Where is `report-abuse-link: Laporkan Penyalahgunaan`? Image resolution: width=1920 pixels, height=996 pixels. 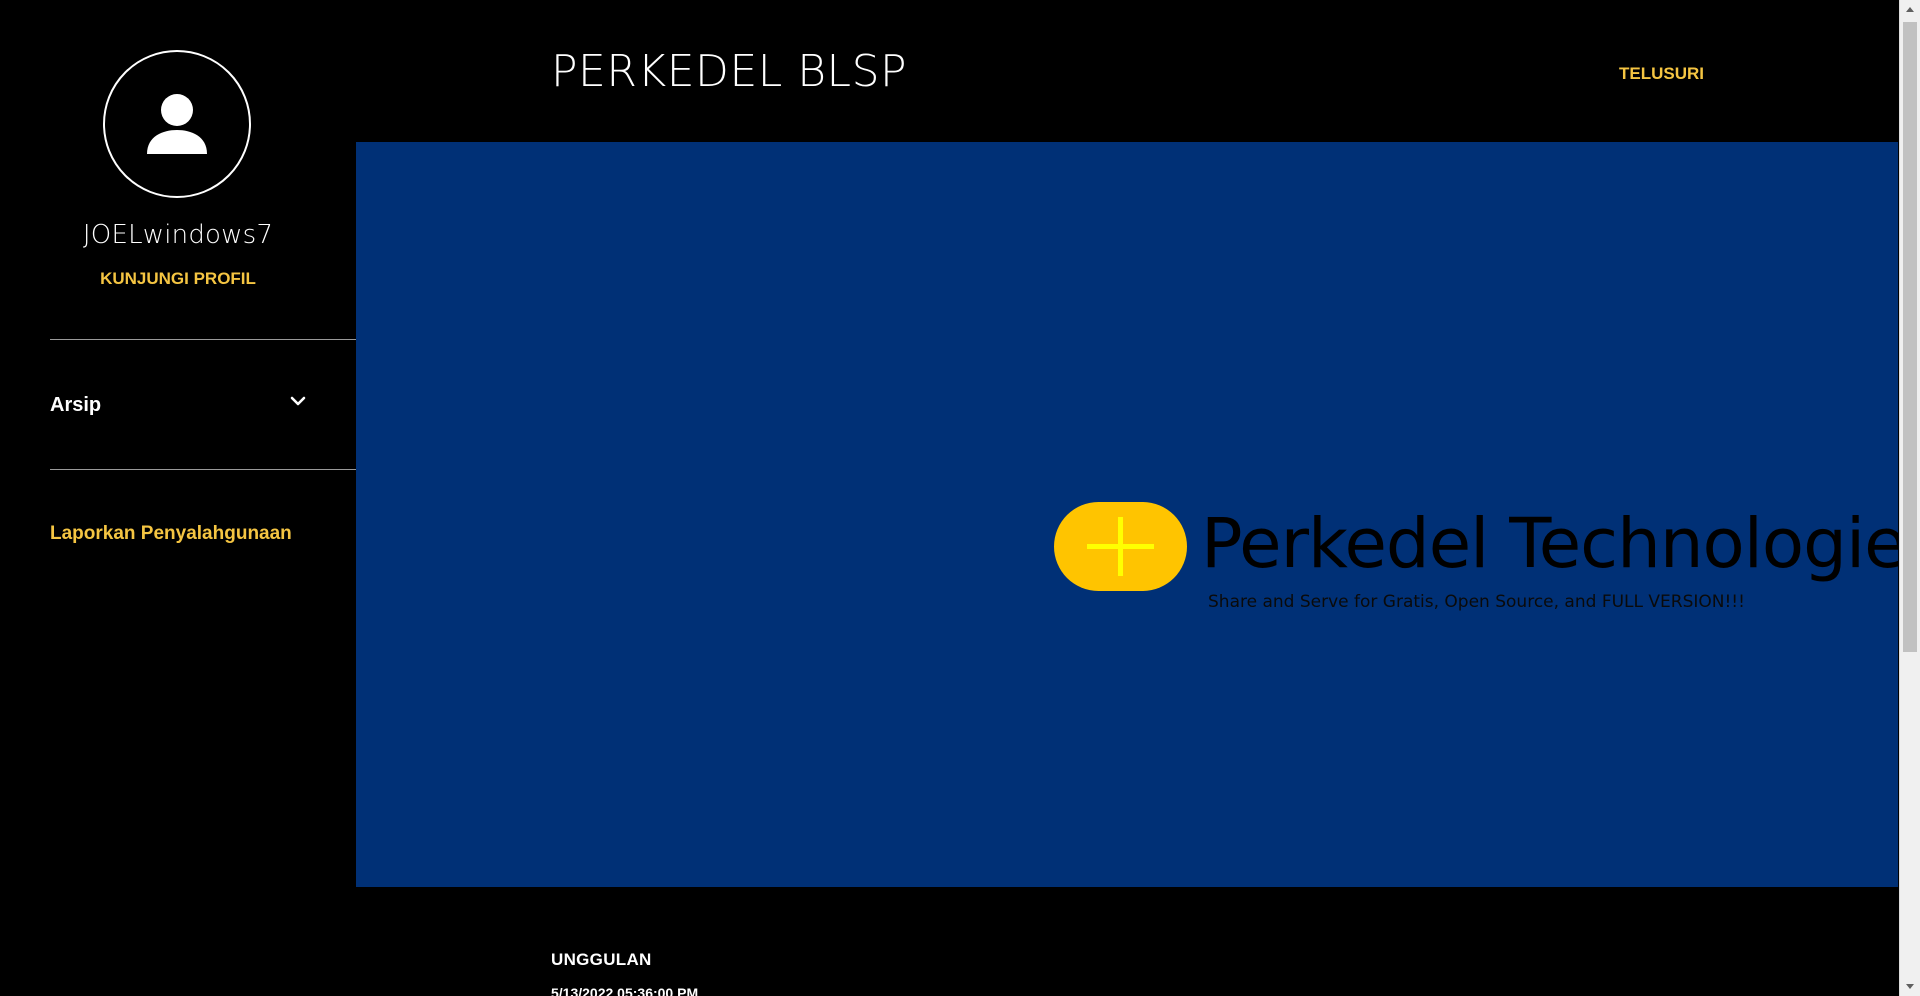
report-abuse-link: Laporkan Penyalahgunaan is located at coordinates (171, 534).